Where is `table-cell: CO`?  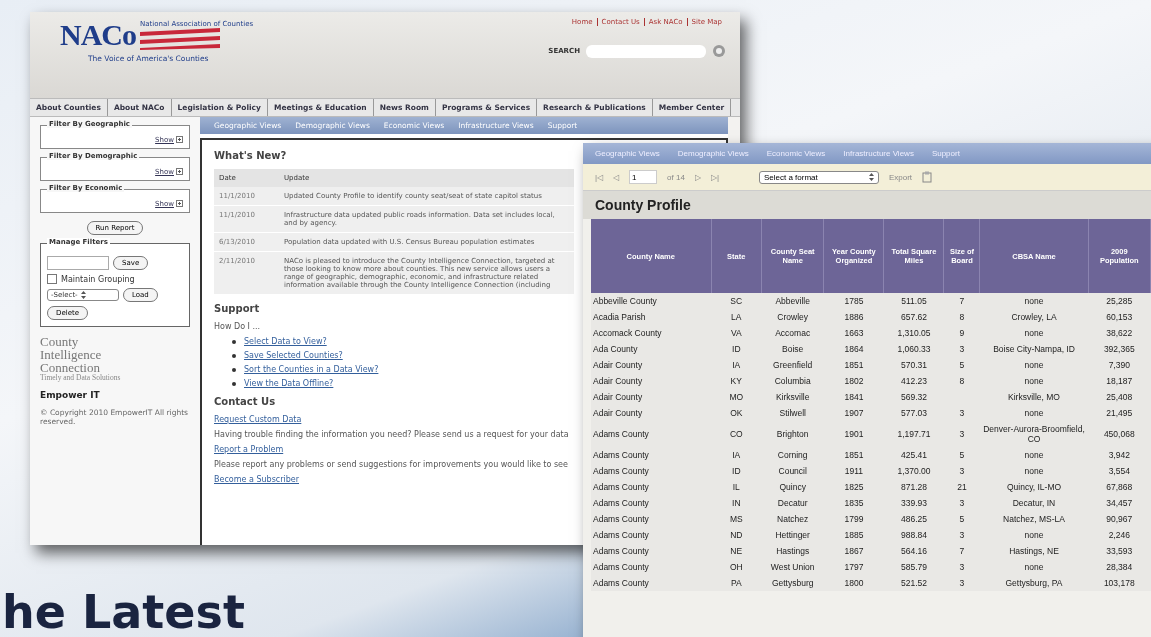
table-cell: CO is located at coordinates (736, 434).